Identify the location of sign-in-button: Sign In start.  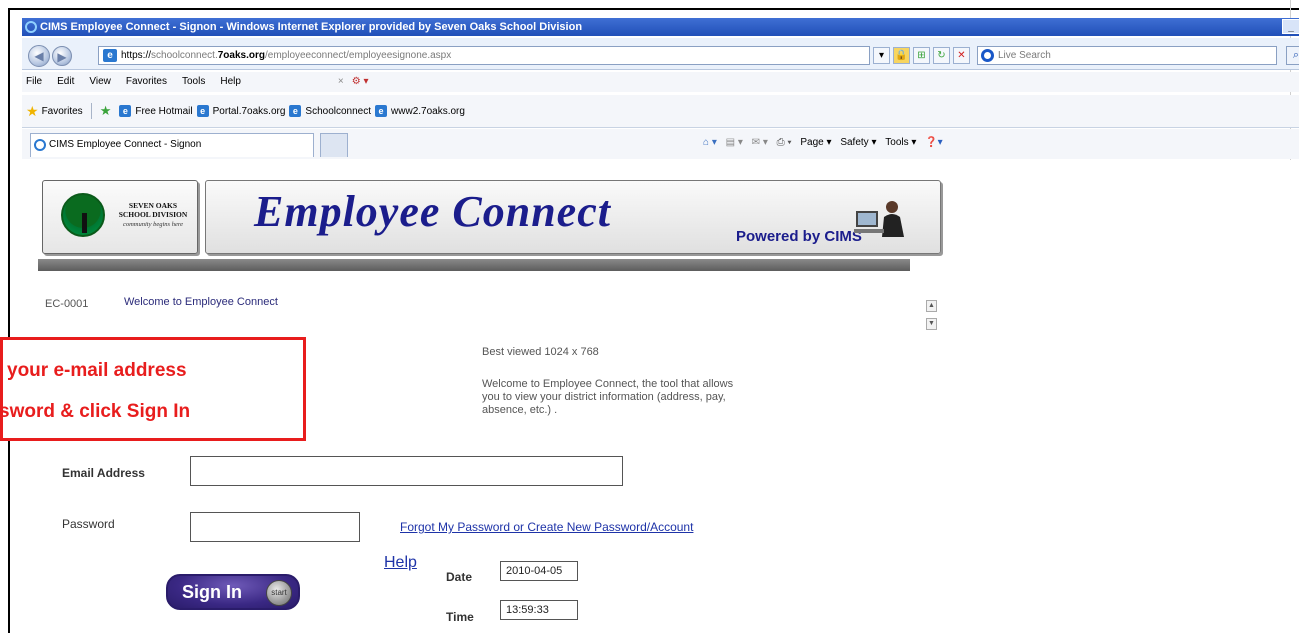
(233, 592).